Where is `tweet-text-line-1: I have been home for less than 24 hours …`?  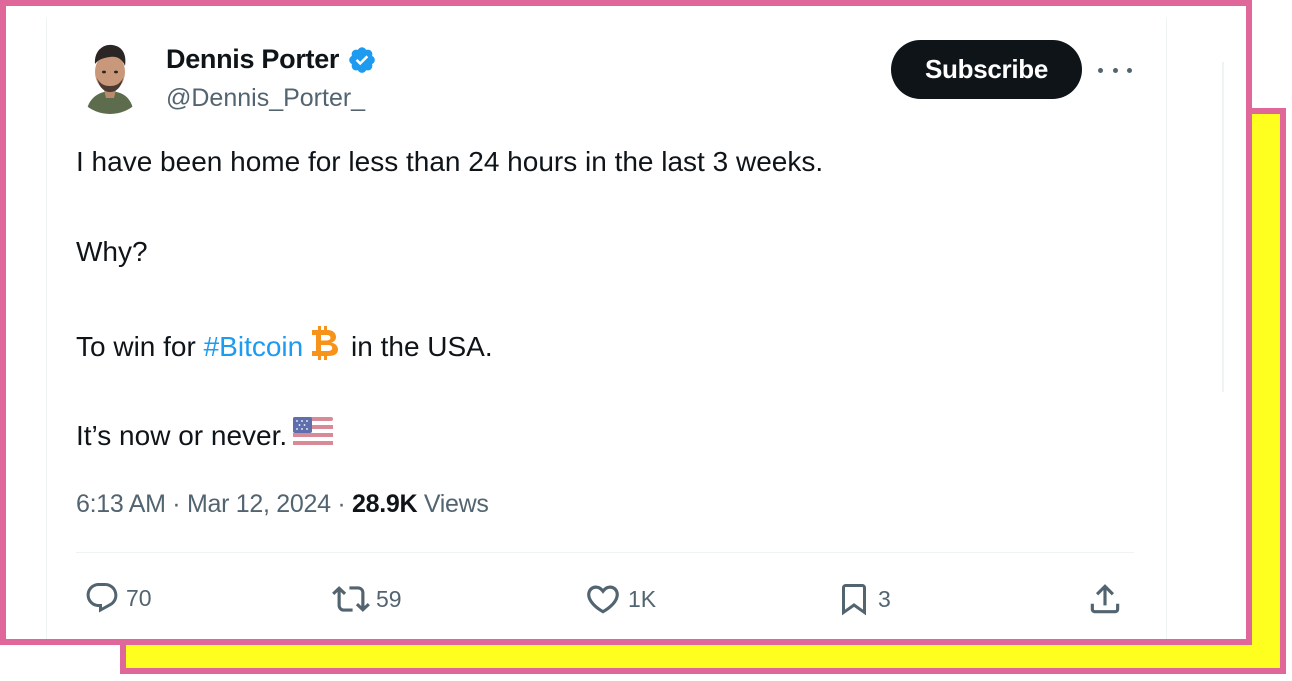
tweet-text-line-1: I have been home for less than 24 hours … is located at coordinates (450, 161).